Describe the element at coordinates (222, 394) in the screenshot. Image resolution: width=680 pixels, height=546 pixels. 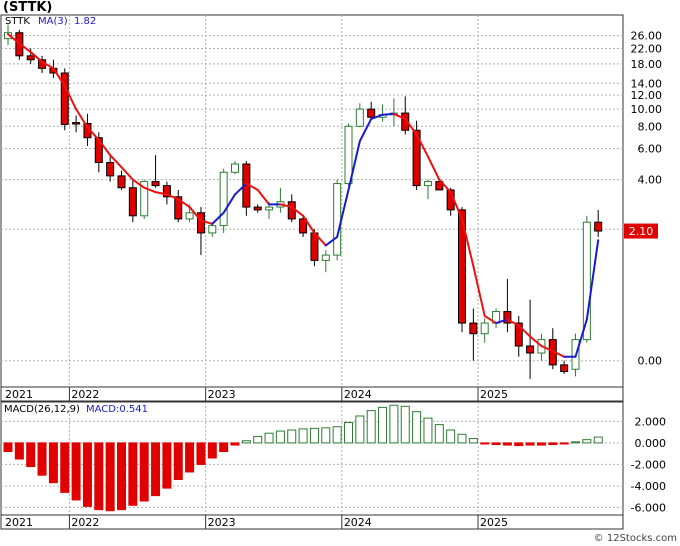
I see `price-x-tick-label: 2023` at that location.